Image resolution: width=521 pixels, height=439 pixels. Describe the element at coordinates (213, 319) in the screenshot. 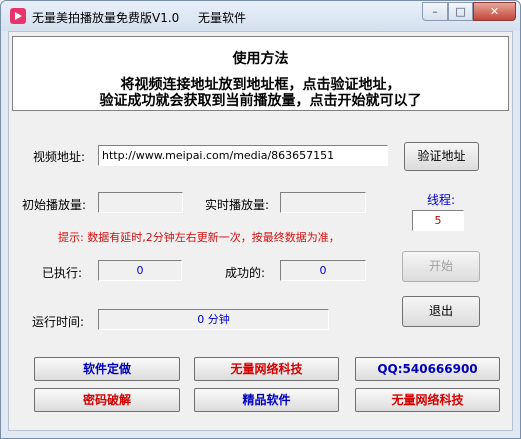

I see `runtime-value: 0 分钟` at that location.